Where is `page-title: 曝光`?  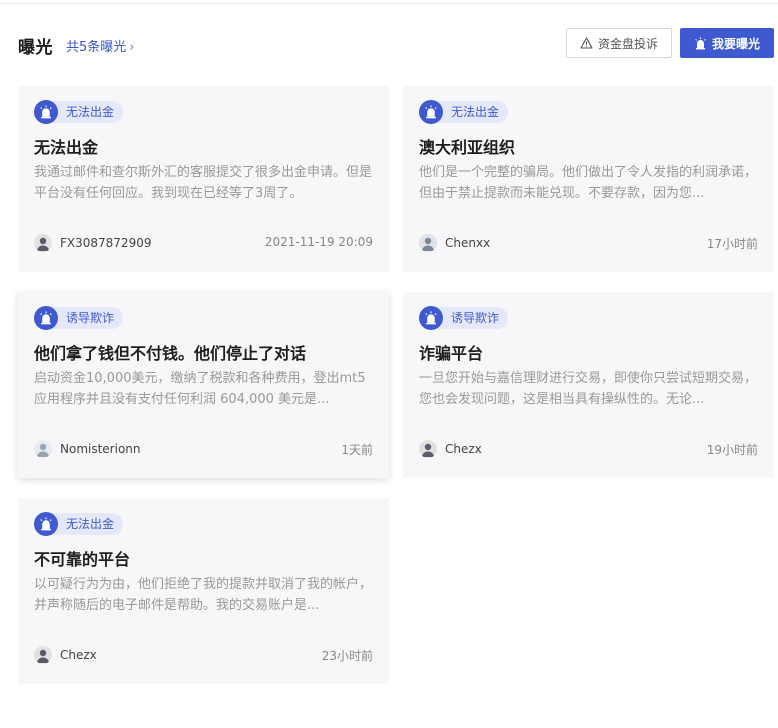 page-title: 曝光 is located at coordinates (35, 48).